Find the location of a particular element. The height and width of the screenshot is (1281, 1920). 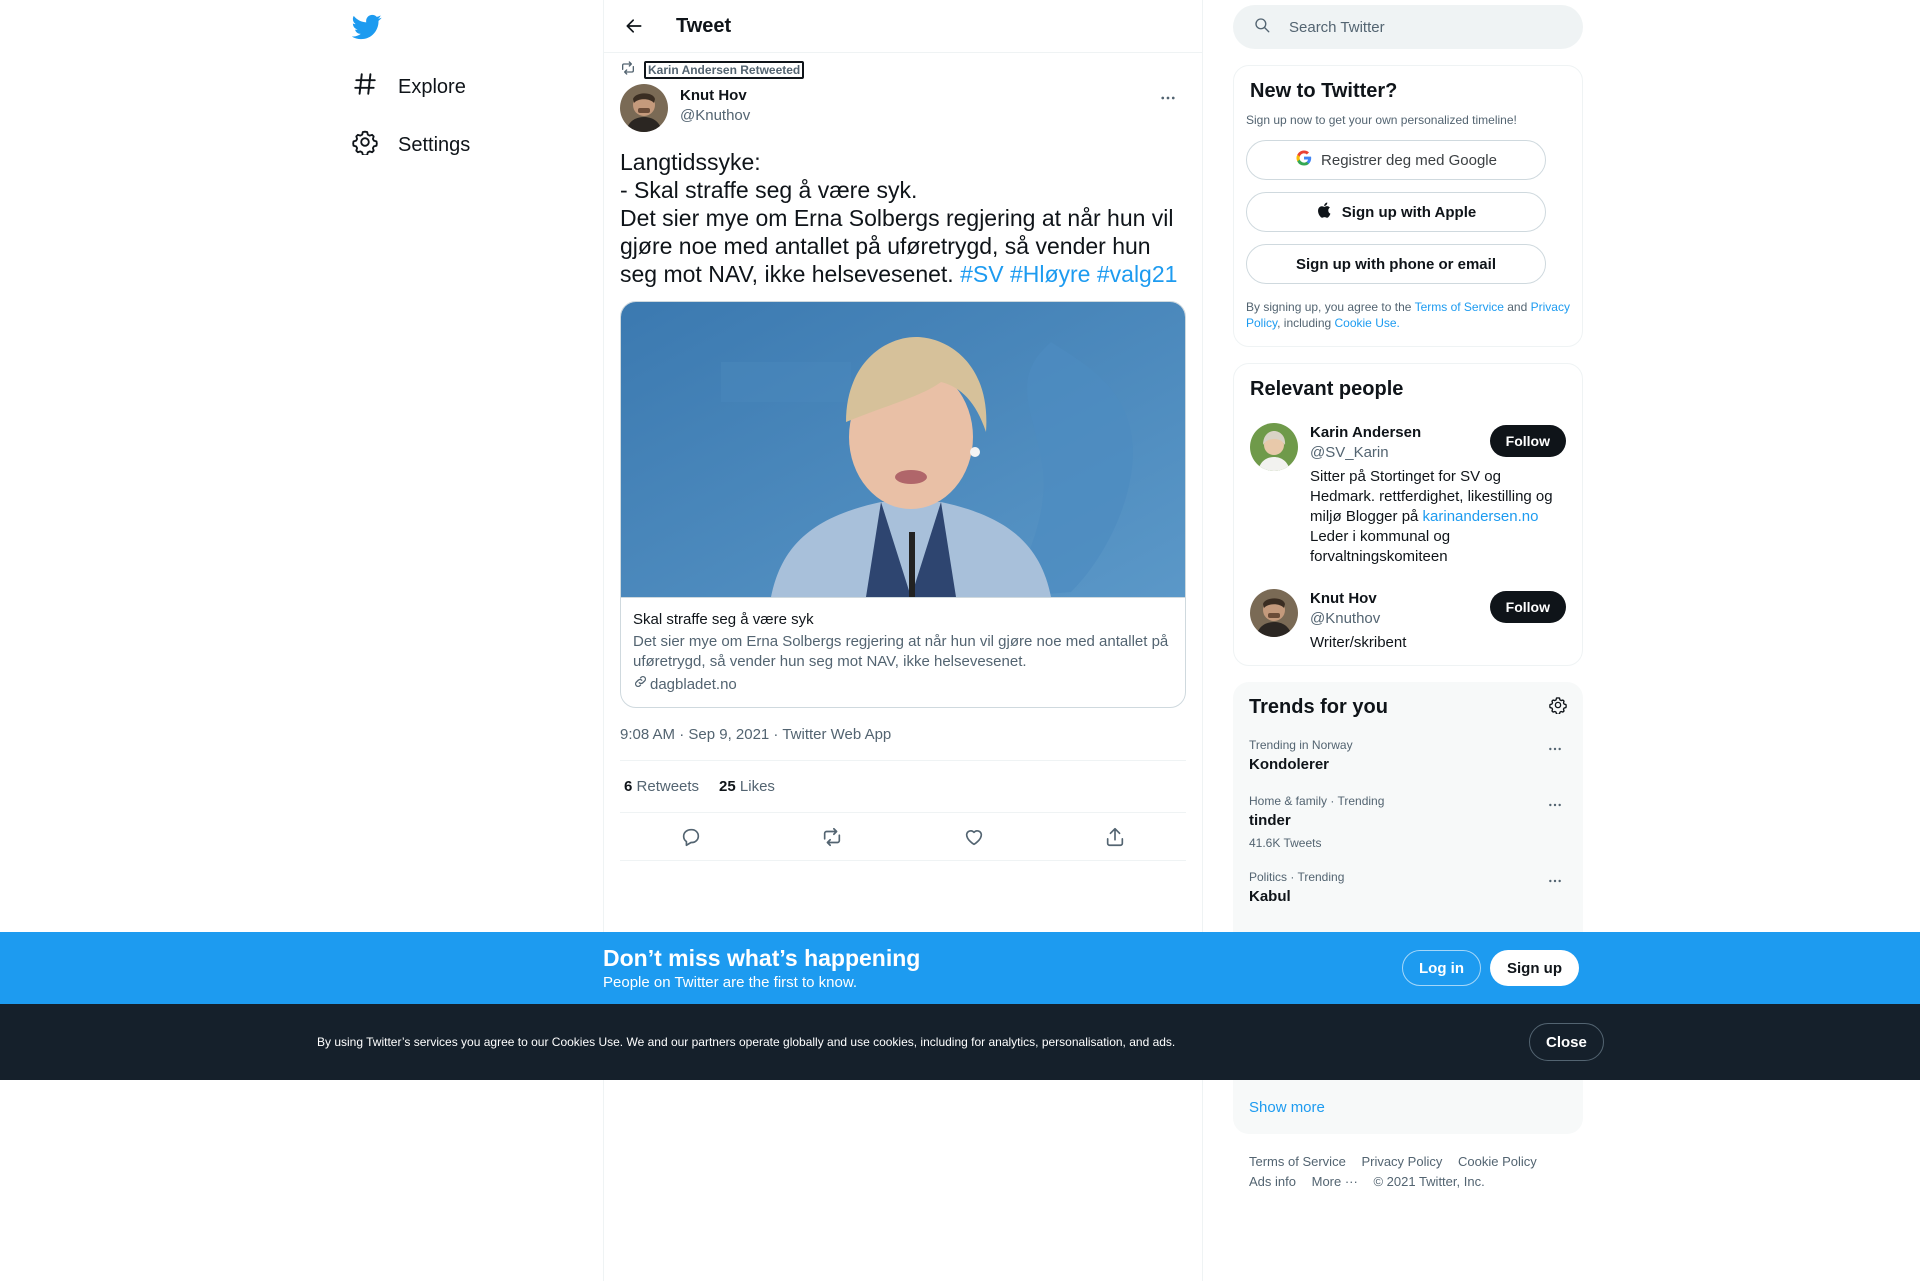

likes-stat: 25 Likes is located at coordinates (747, 786).